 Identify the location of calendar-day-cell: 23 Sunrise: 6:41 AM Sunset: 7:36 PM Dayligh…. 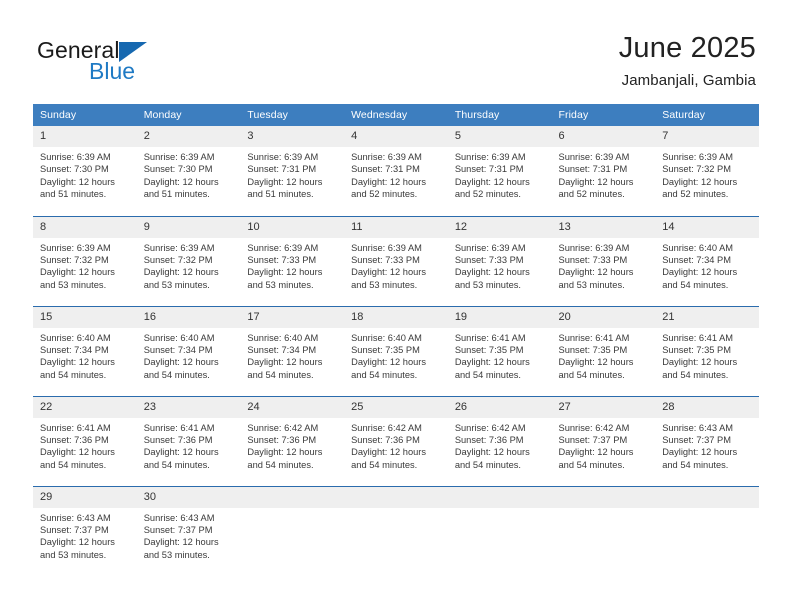
(188, 440).